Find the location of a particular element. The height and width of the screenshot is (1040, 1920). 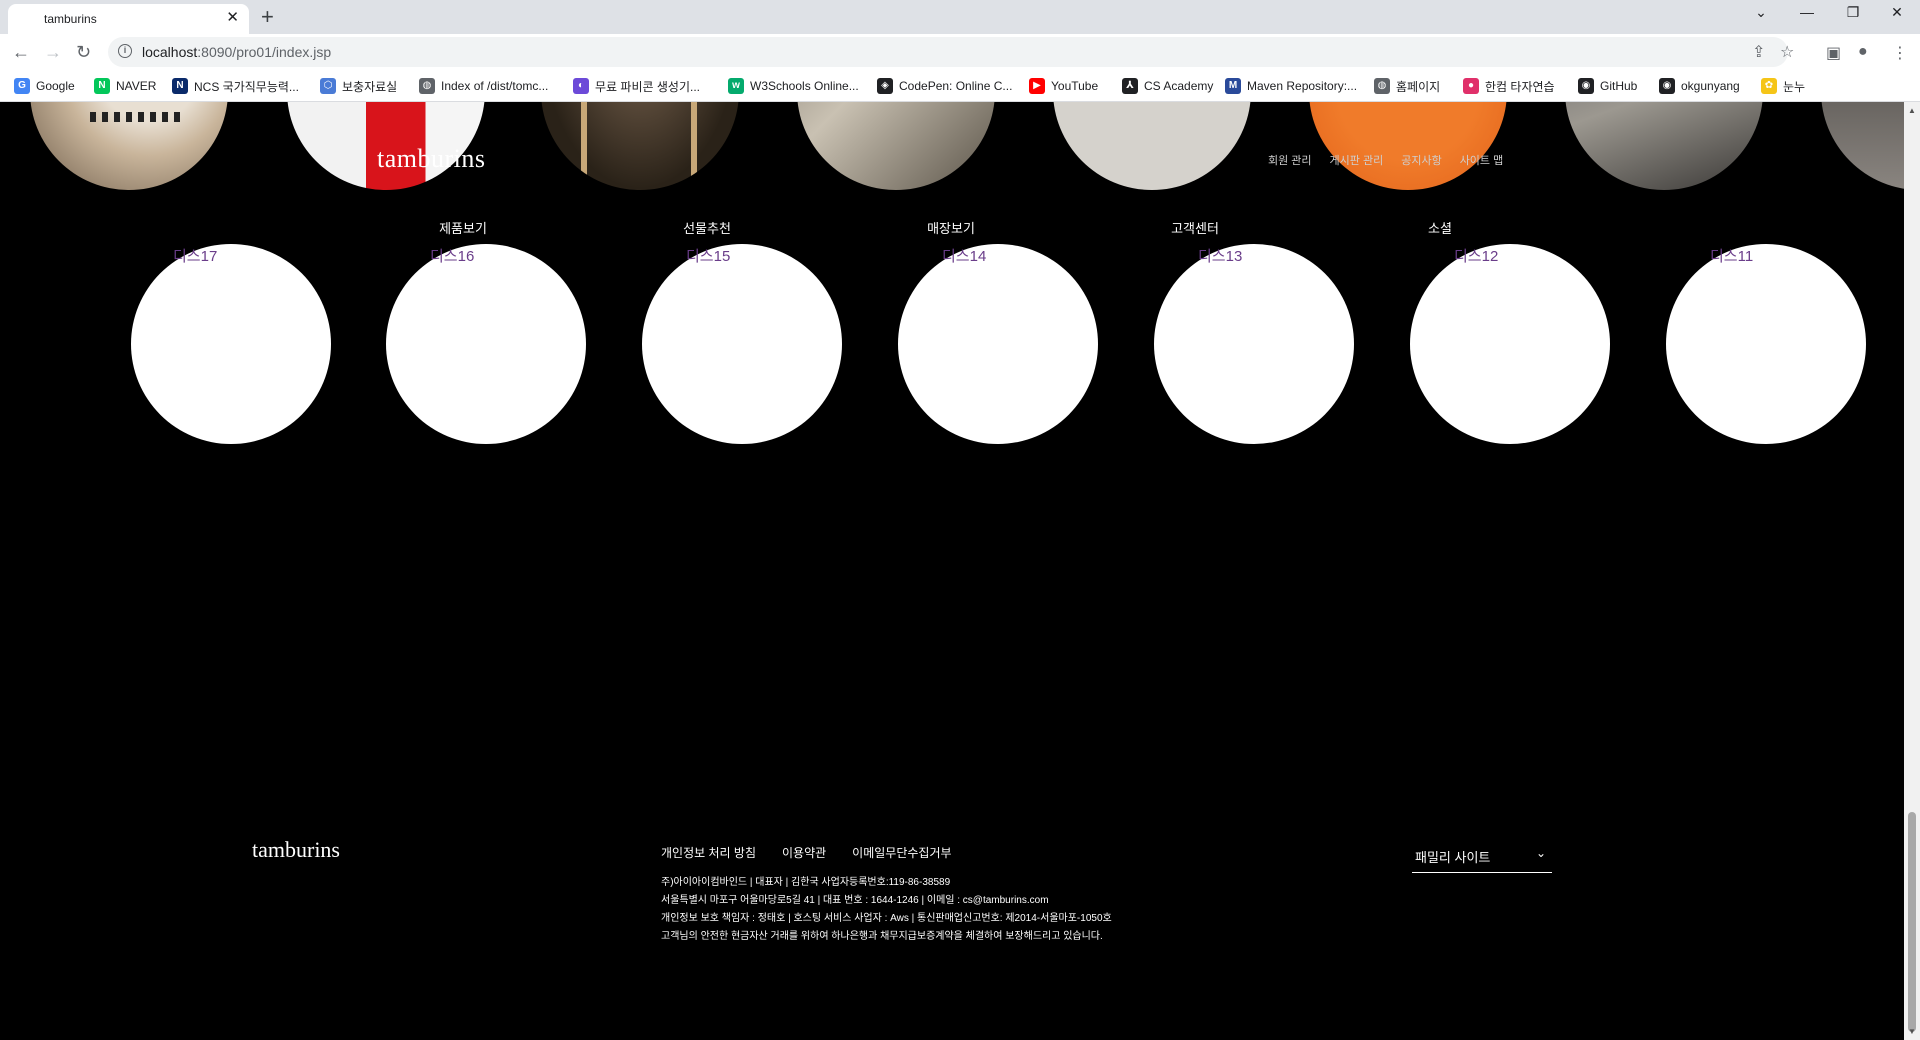

bookmark-label: 홈페이지 is located at coordinates (1418, 86).